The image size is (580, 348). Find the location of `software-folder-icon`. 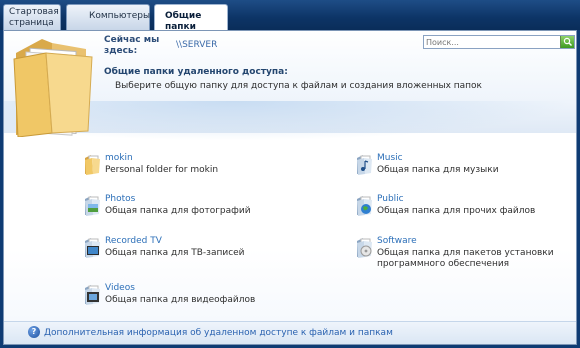

software-folder-icon is located at coordinates (364, 248).